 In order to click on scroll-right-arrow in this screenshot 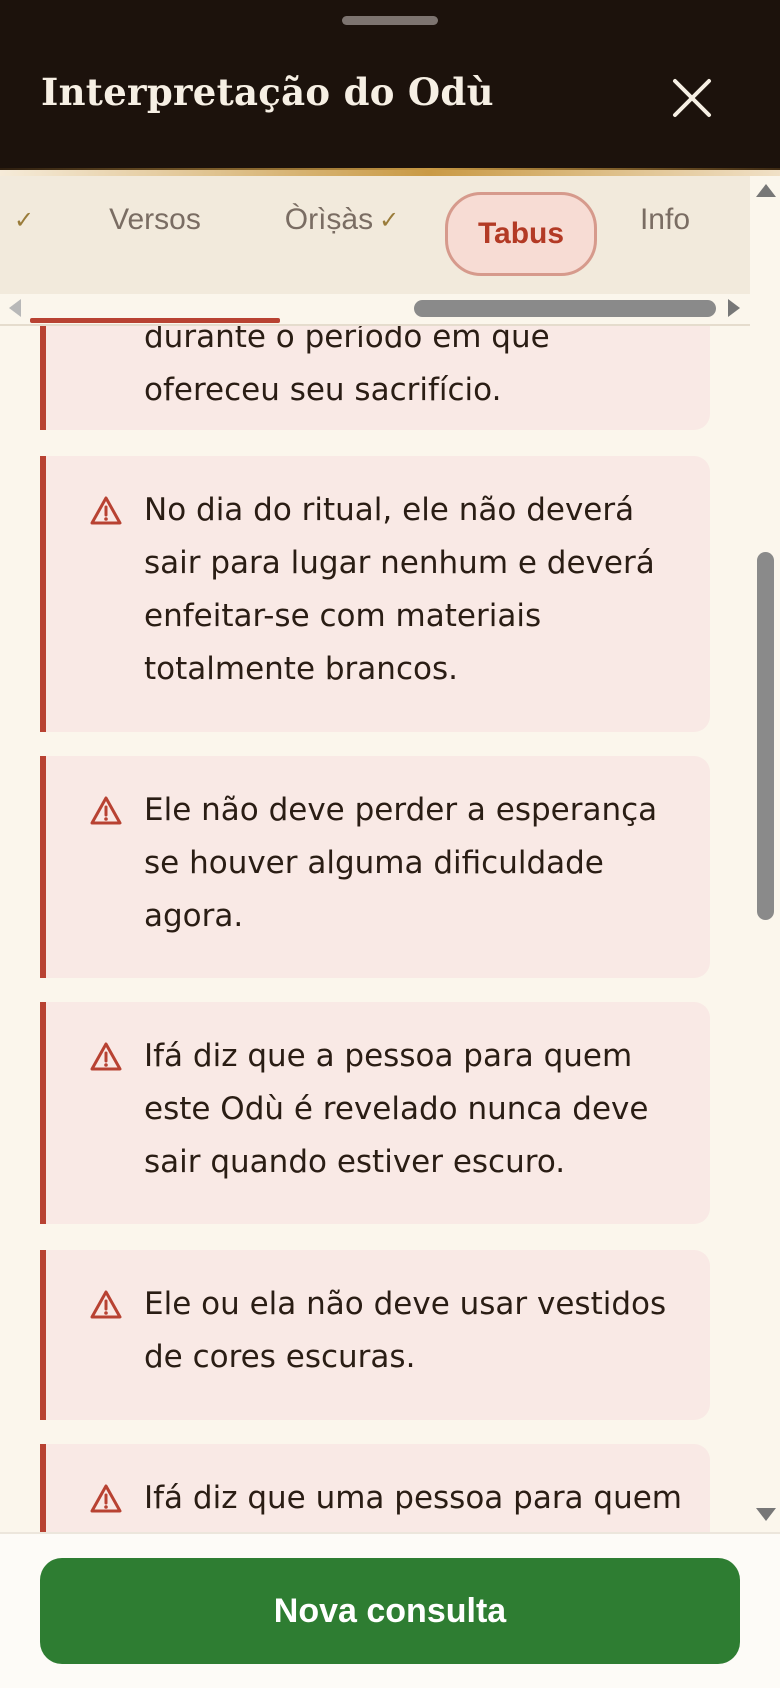, I will do `click(734, 308)`.